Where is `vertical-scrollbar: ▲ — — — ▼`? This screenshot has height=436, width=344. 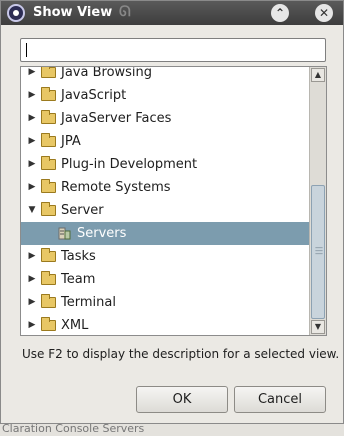 vertical-scrollbar: ▲ — — — ▼ is located at coordinates (317, 201).